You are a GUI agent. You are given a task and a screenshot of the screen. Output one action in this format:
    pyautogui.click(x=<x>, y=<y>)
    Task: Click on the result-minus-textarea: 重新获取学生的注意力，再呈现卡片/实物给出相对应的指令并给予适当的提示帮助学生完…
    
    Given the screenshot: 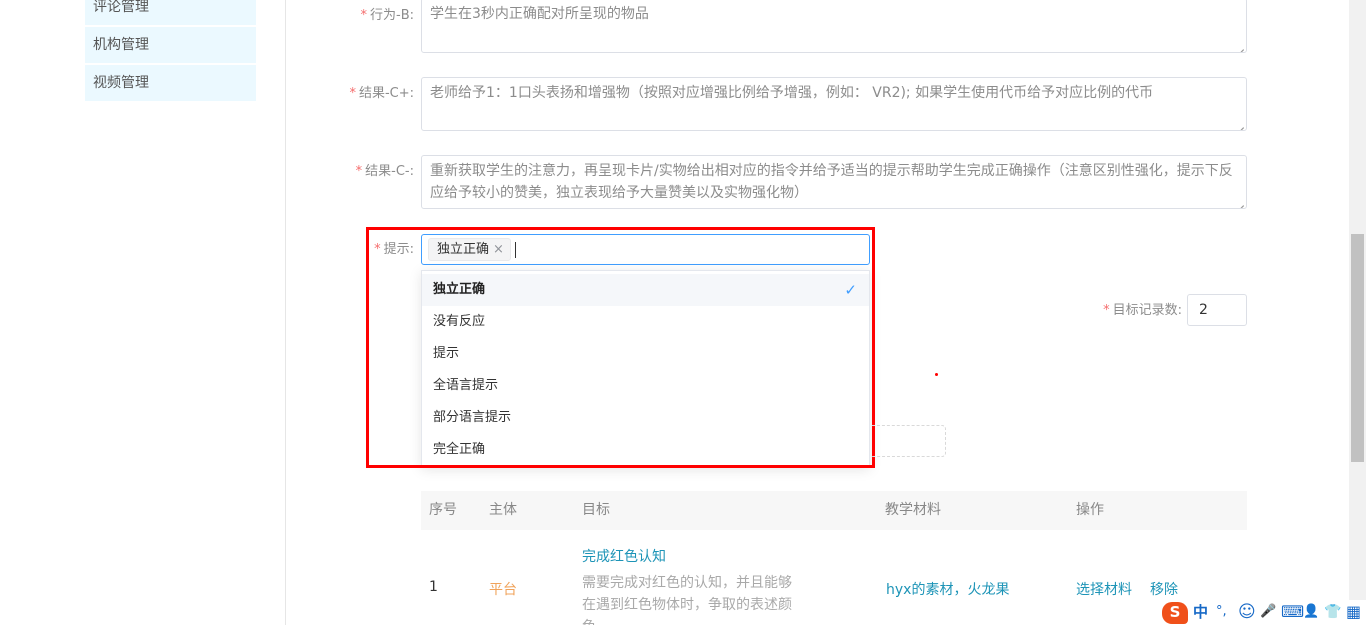 What is the action you would take?
    pyautogui.click(x=834, y=182)
    